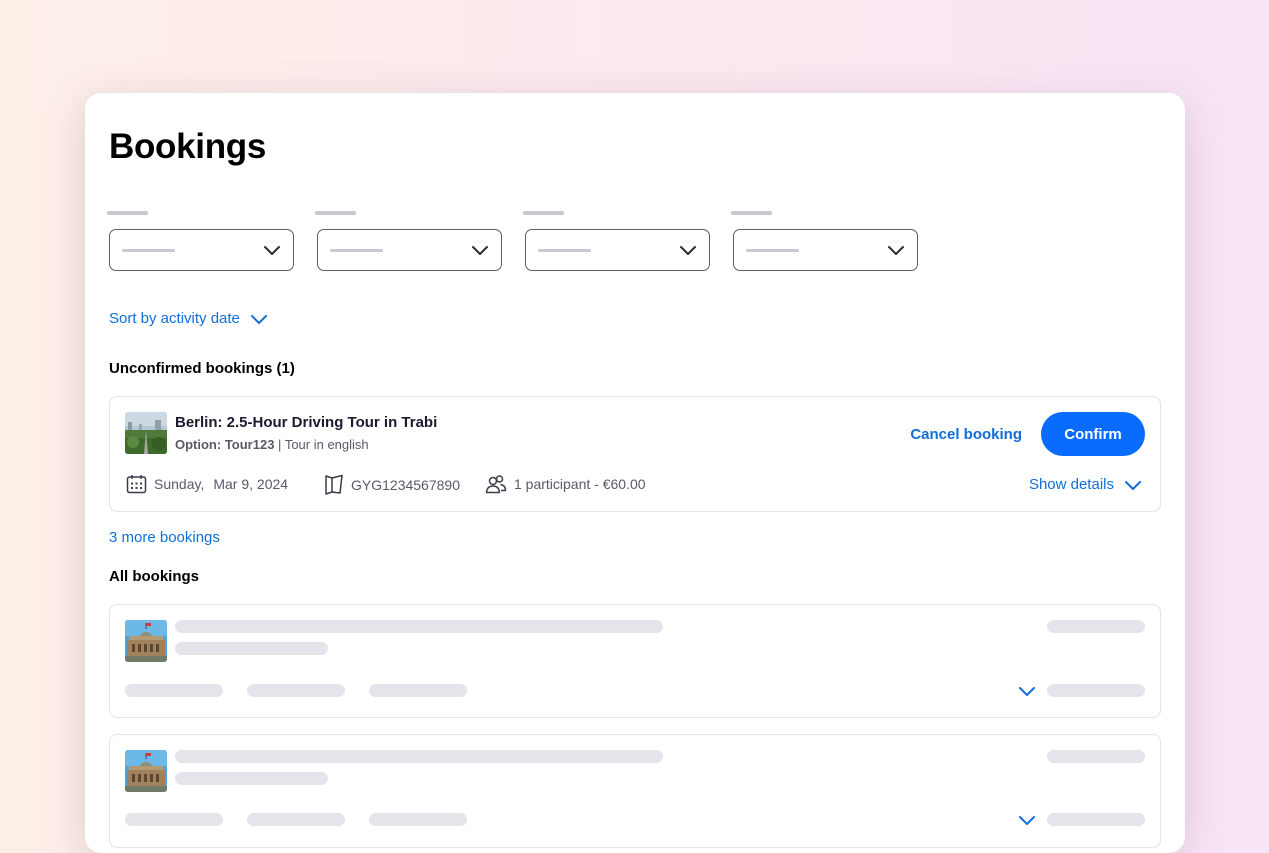 The image size is (1269, 853). What do you see at coordinates (174, 318) in the screenshot?
I see `sort-label: Sort by activity date` at bounding box center [174, 318].